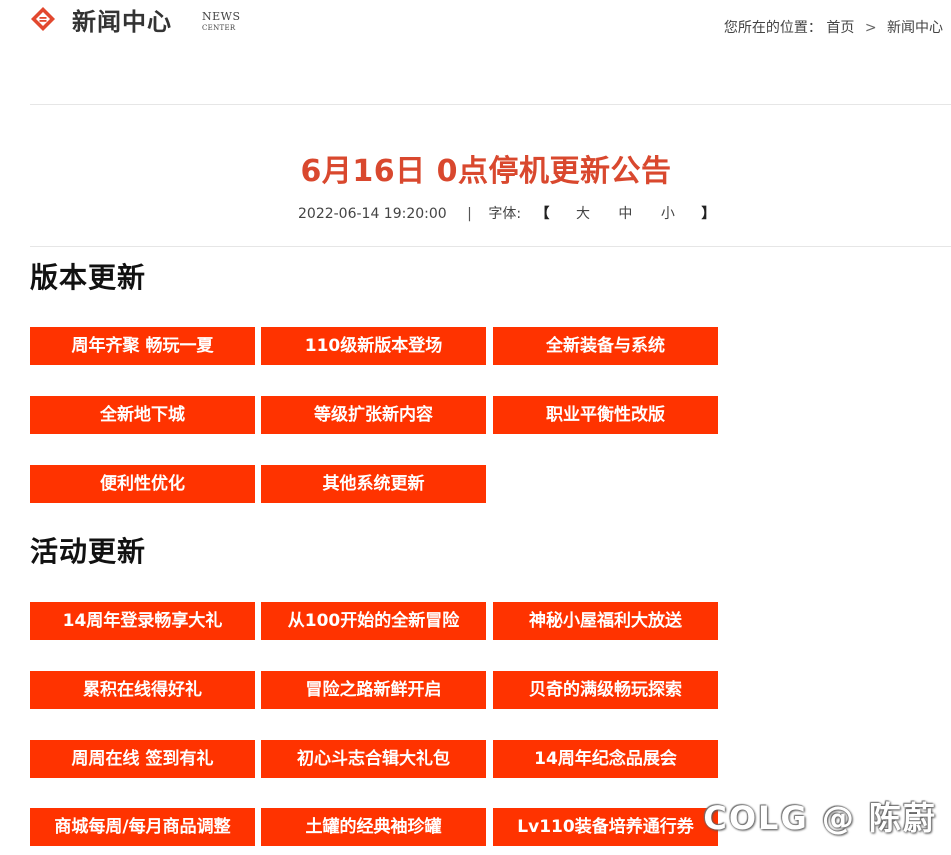  I want to click on version-update-link-button: 其他系统更新, so click(373, 484).